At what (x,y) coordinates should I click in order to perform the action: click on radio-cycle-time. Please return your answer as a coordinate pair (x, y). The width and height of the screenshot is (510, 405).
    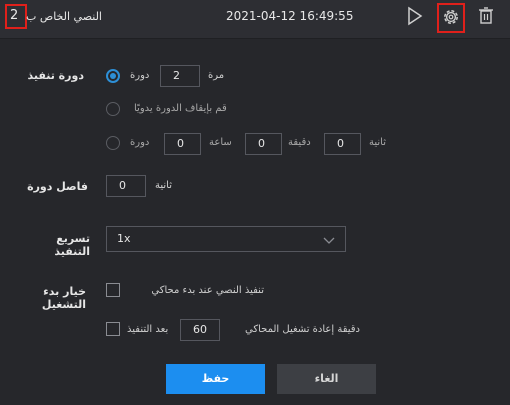
    Looking at the image, I should click on (113, 143).